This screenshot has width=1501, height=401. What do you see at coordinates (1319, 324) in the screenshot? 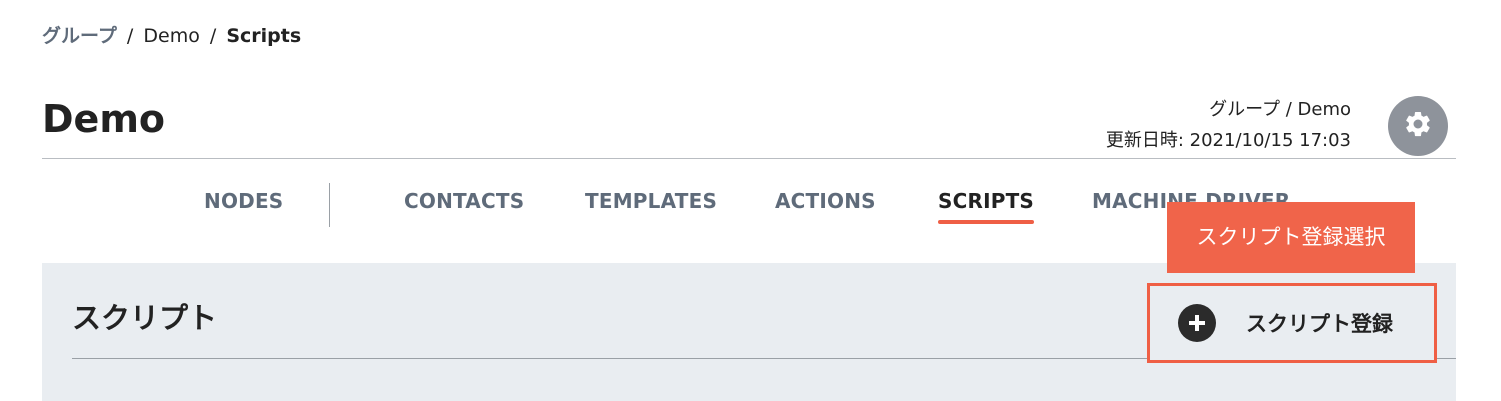
I see `register-script-label: スクリプト登録` at bounding box center [1319, 324].